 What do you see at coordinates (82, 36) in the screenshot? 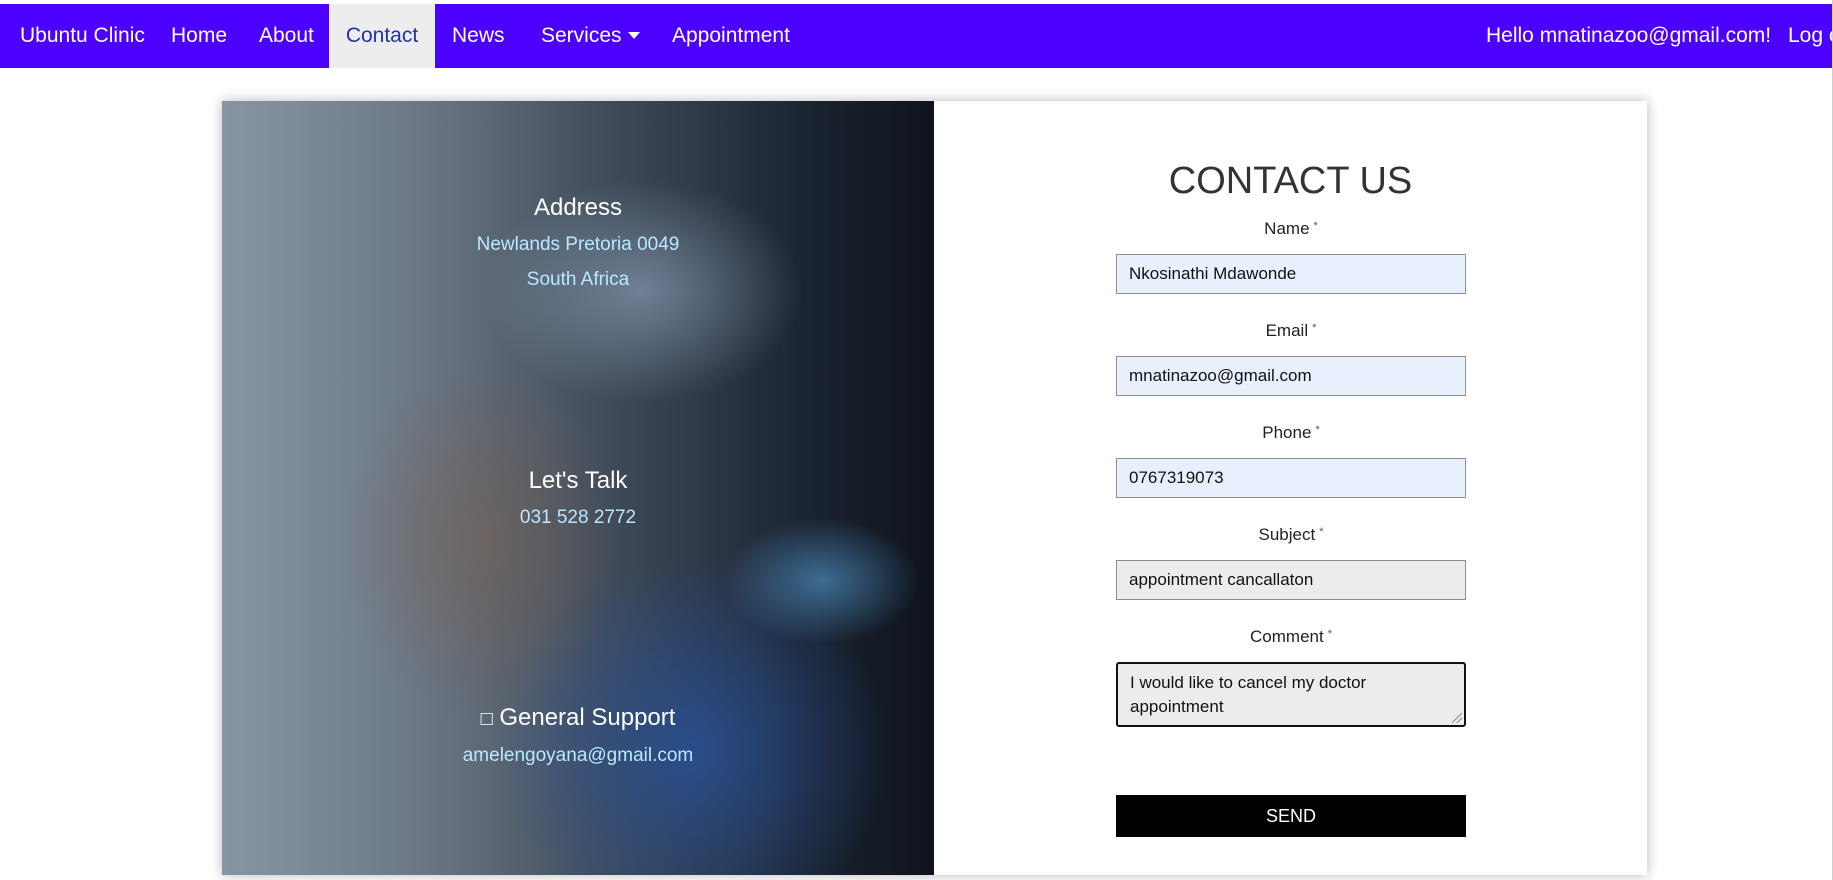
I see `brand-link: Ubuntu Clinic` at bounding box center [82, 36].